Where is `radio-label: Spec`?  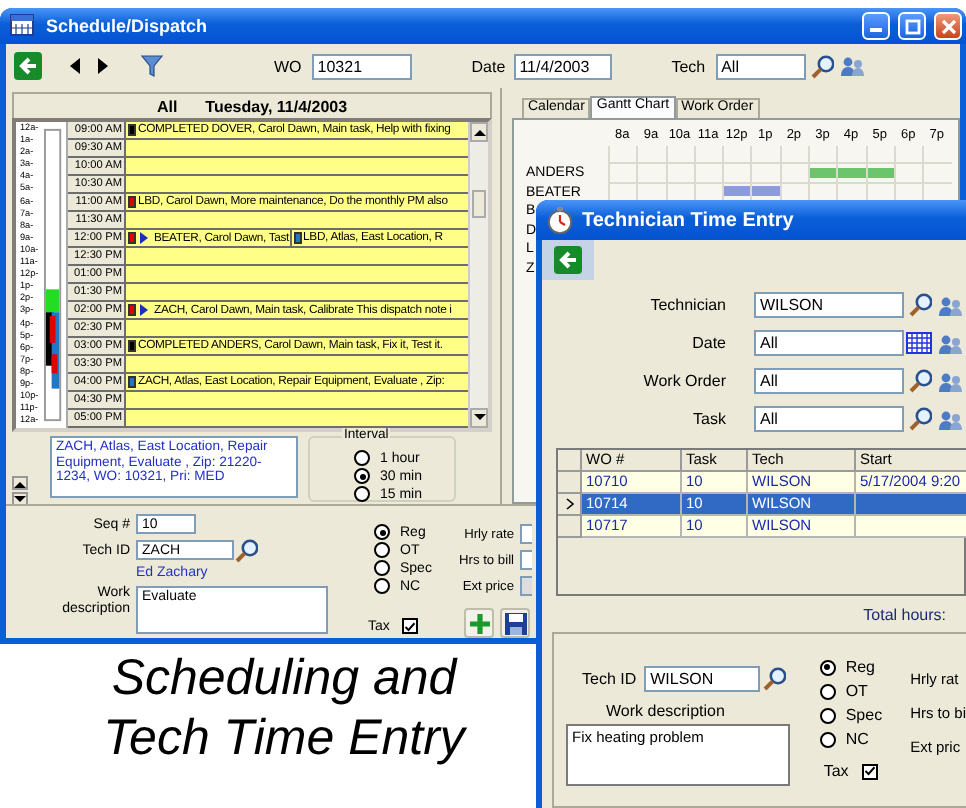 radio-label: Spec is located at coordinates (864, 715).